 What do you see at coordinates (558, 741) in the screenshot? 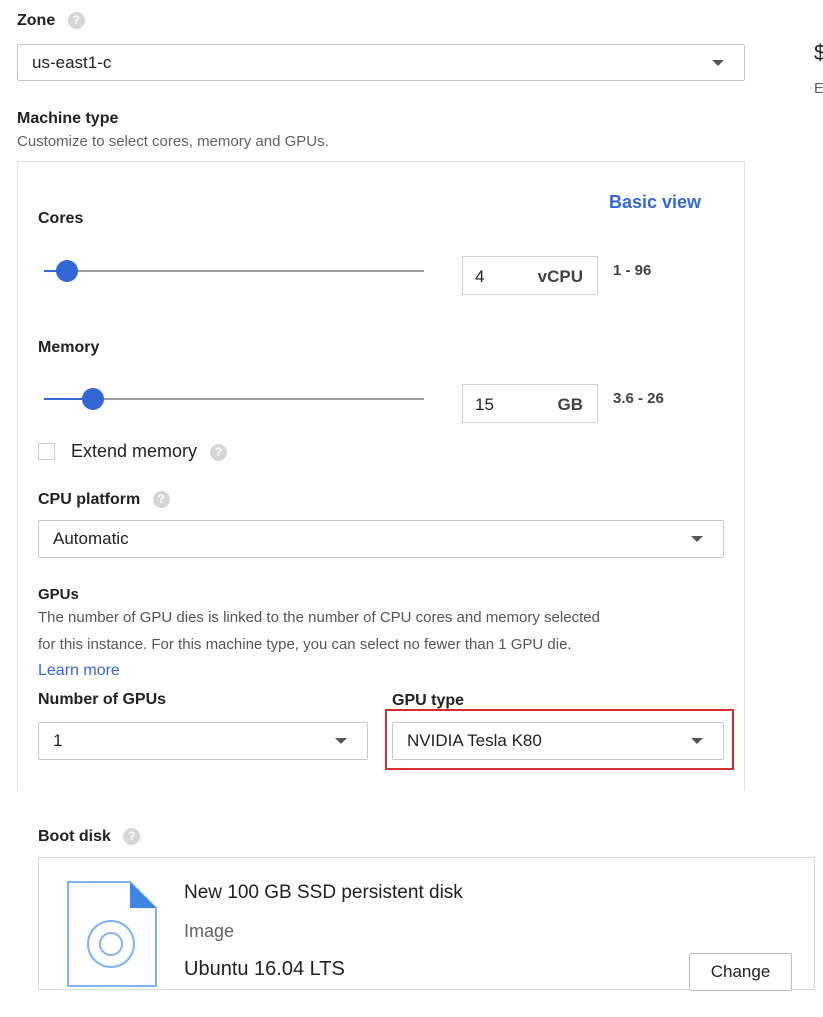
I see `gpu-type-select: NVIDIA Tesla K80` at bounding box center [558, 741].